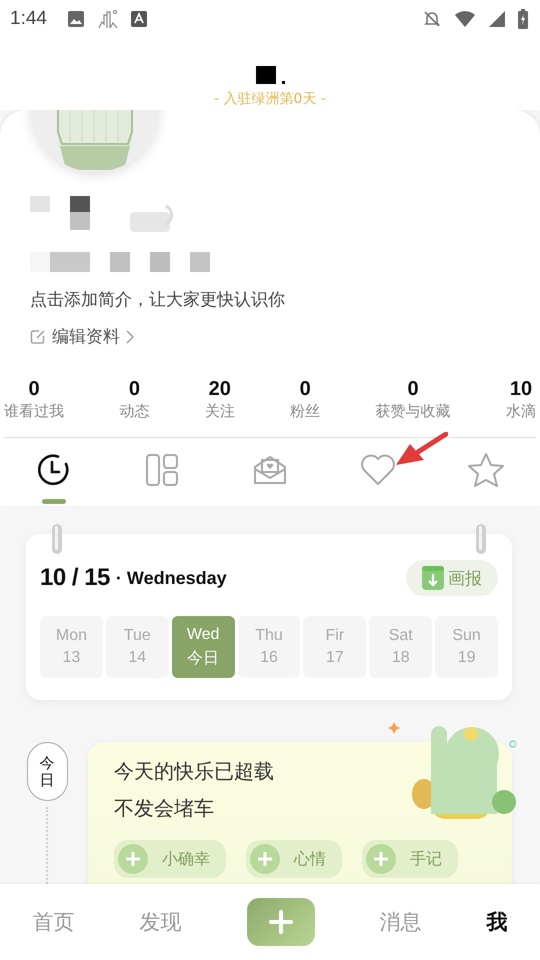  Describe the element at coordinates (71, 647) in the screenshot. I see `day-cell: Mon 13` at that location.